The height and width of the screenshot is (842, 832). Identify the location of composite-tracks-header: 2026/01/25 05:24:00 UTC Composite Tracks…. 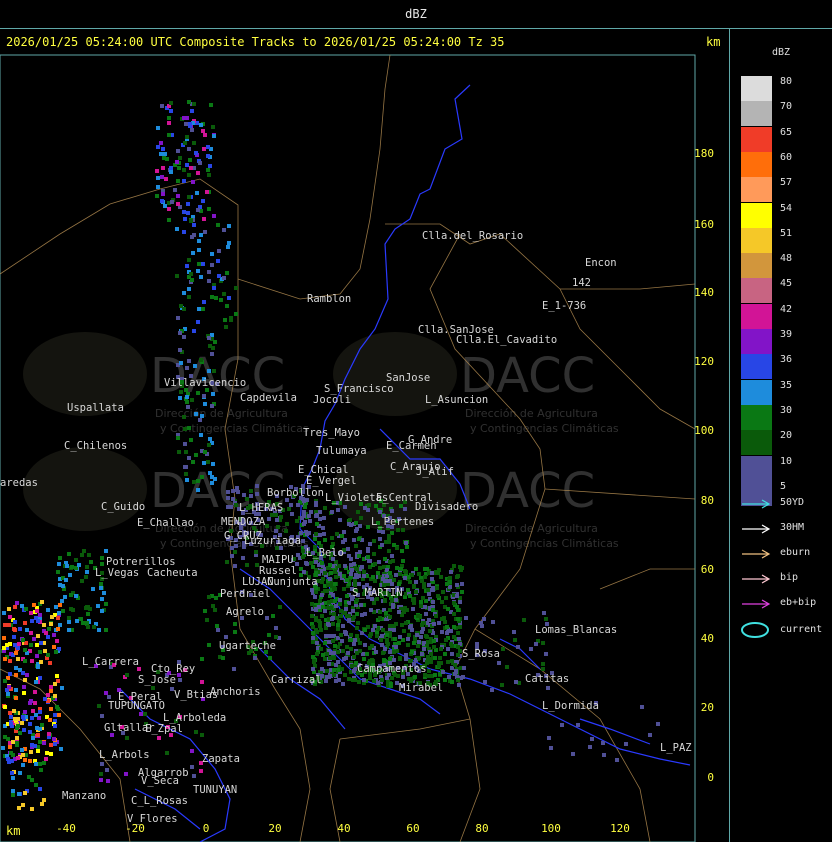
(255, 42).